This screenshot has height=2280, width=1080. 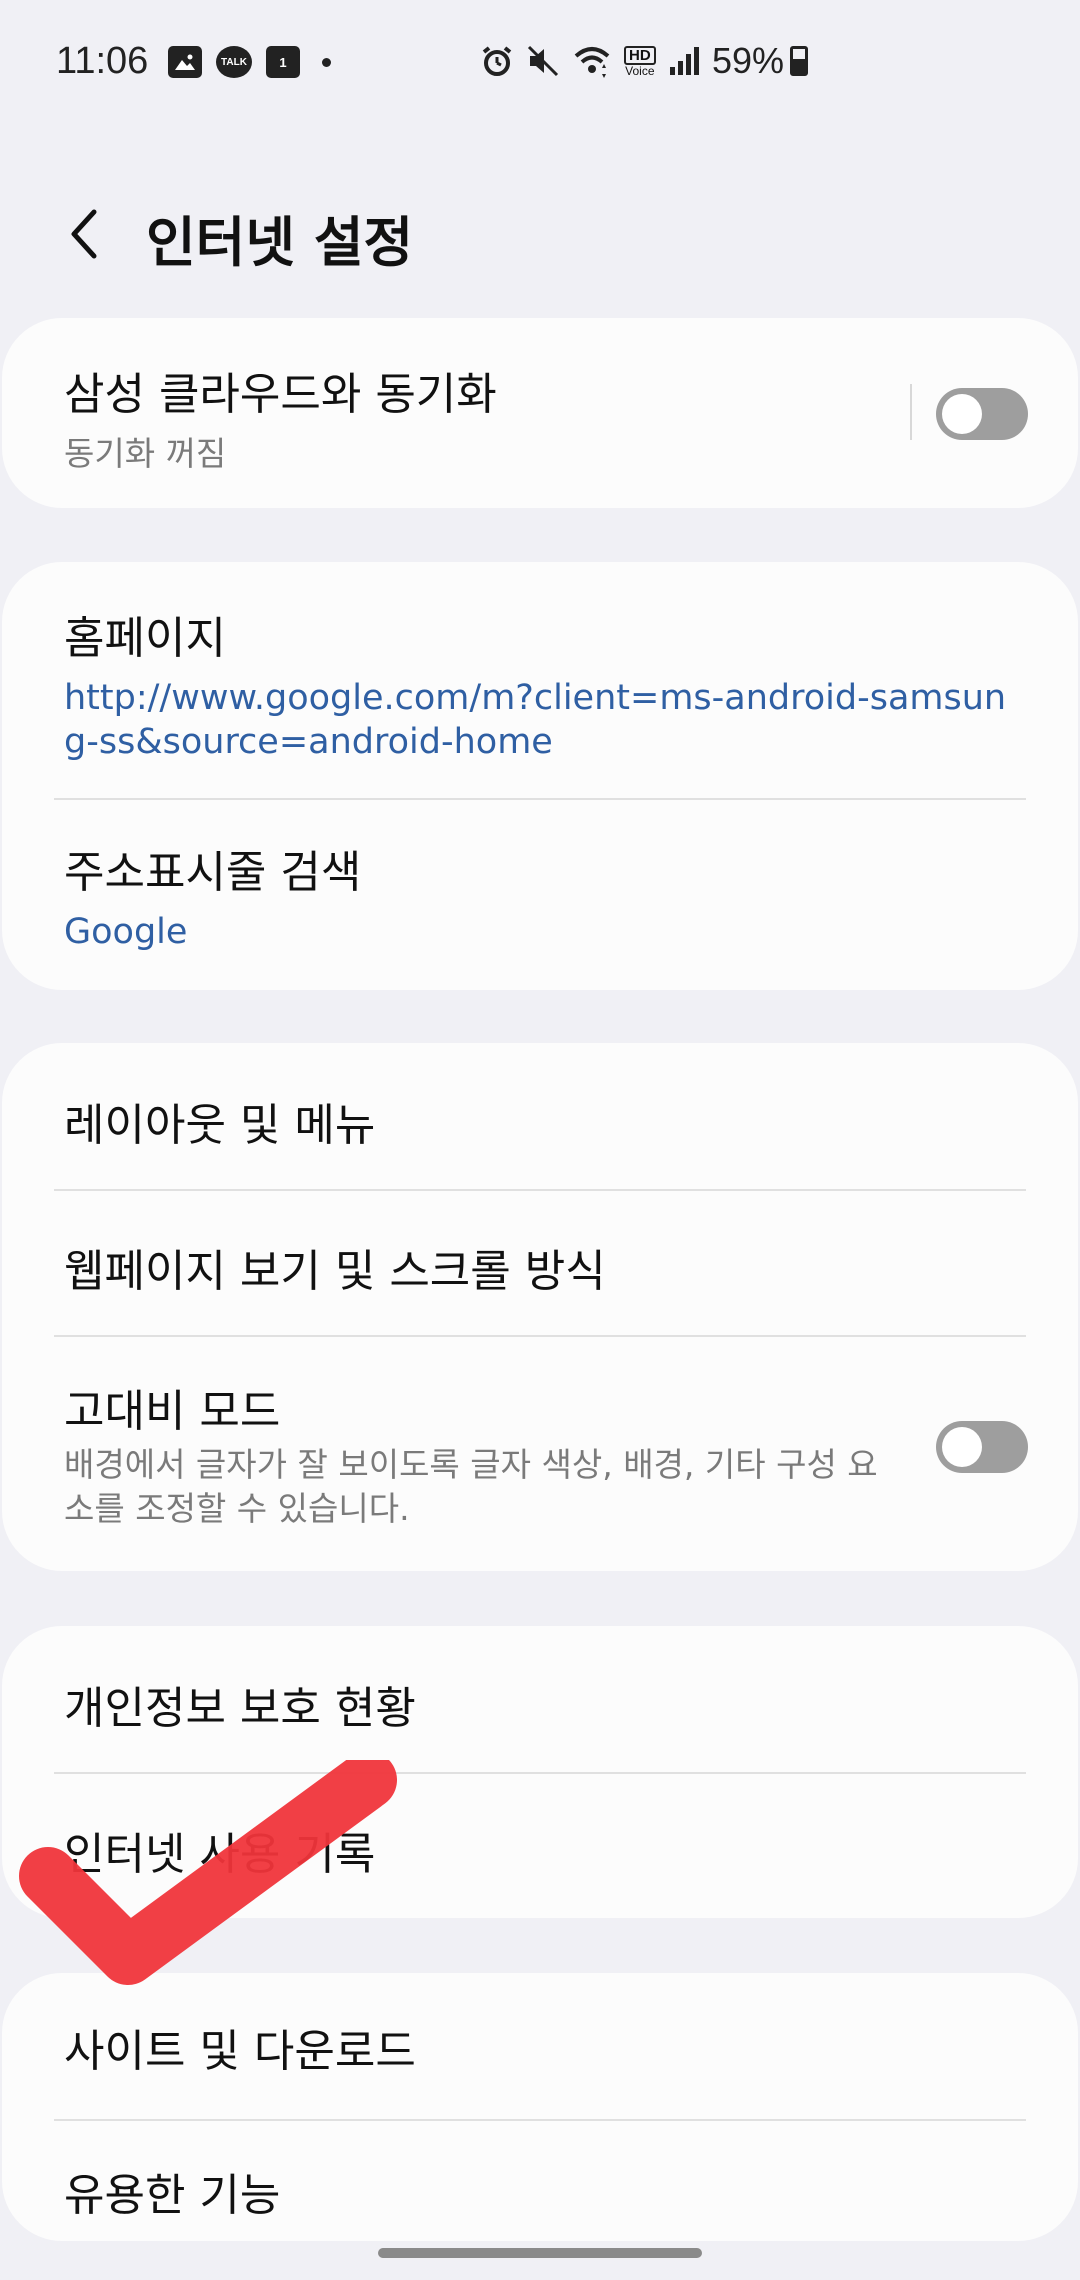 What do you see at coordinates (220, 1125) in the screenshot?
I see `layout-menu-title: 레이아웃 및 메뉴` at bounding box center [220, 1125].